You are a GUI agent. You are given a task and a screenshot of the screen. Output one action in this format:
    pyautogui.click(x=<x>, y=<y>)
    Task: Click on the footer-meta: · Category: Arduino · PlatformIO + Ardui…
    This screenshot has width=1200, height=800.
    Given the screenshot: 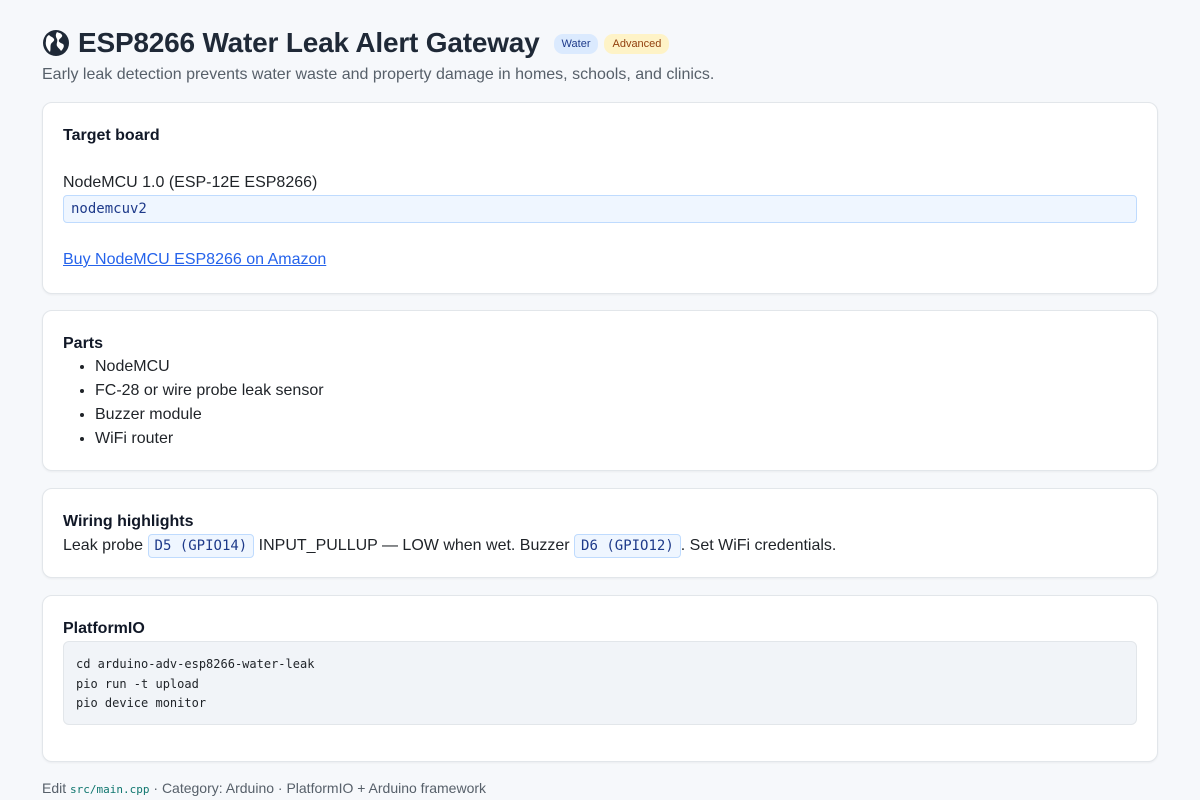 What is the action you would take?
    pyautogui.click(x=318, y=788)
    